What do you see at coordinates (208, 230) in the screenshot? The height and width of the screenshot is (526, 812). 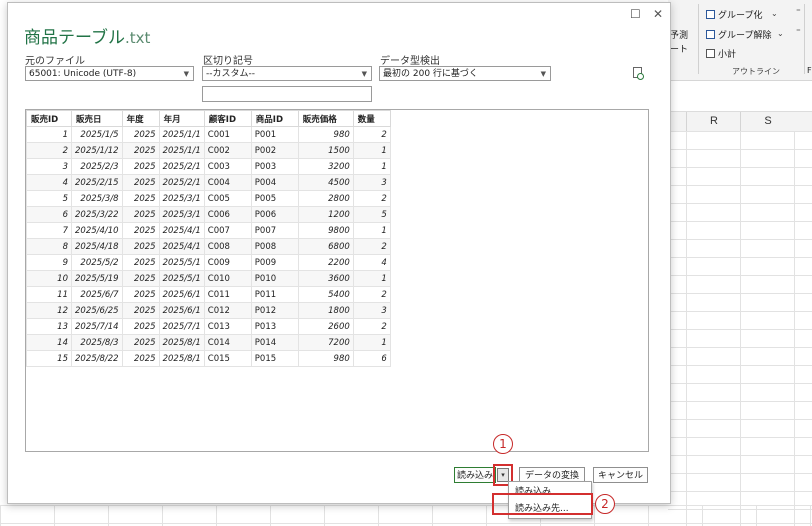 I see `table-row: 7 2025/4/10 2025 2025/4/1 C007 P007 9800 1` at bounding box center [208, 230].